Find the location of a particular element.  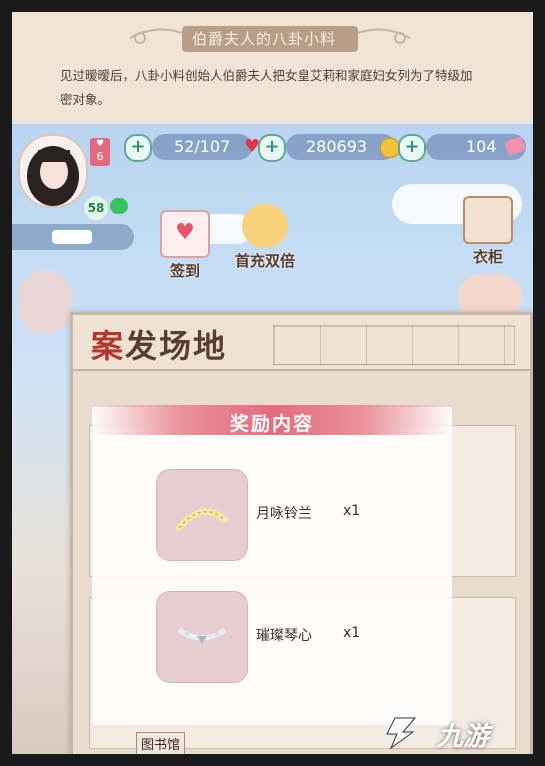

wardrobe-button: 衣柜 is located at coordinates (488, 231).